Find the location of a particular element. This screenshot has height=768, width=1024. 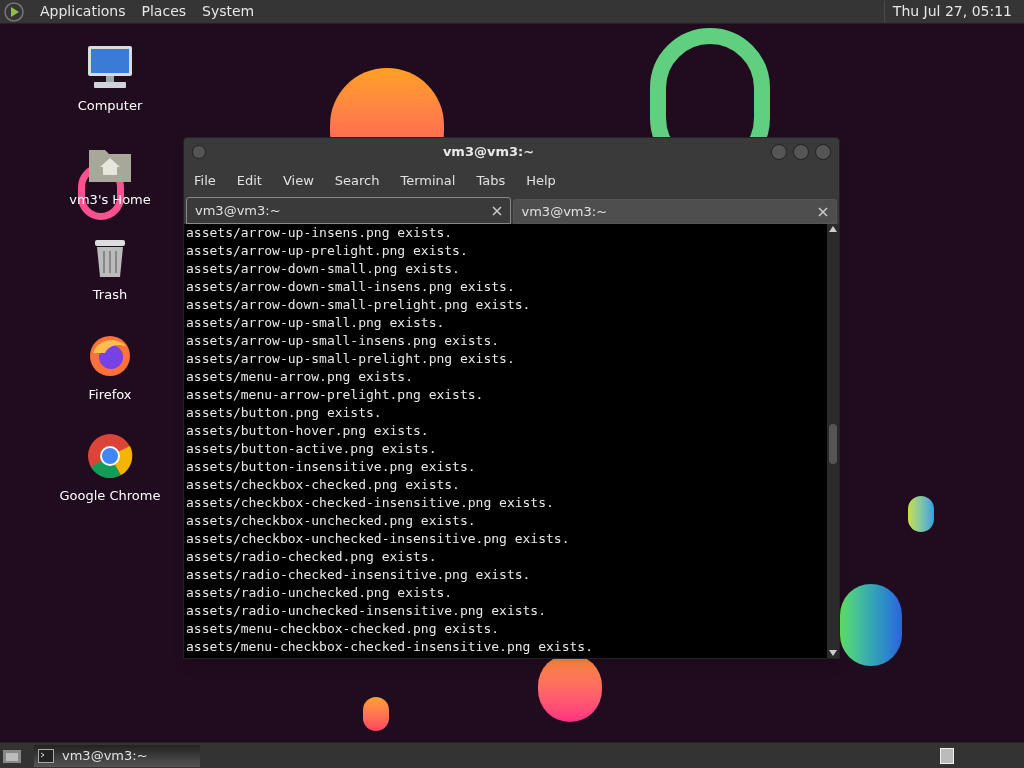

desktop-icon-label: Trash is located at coordinates (110, 295).